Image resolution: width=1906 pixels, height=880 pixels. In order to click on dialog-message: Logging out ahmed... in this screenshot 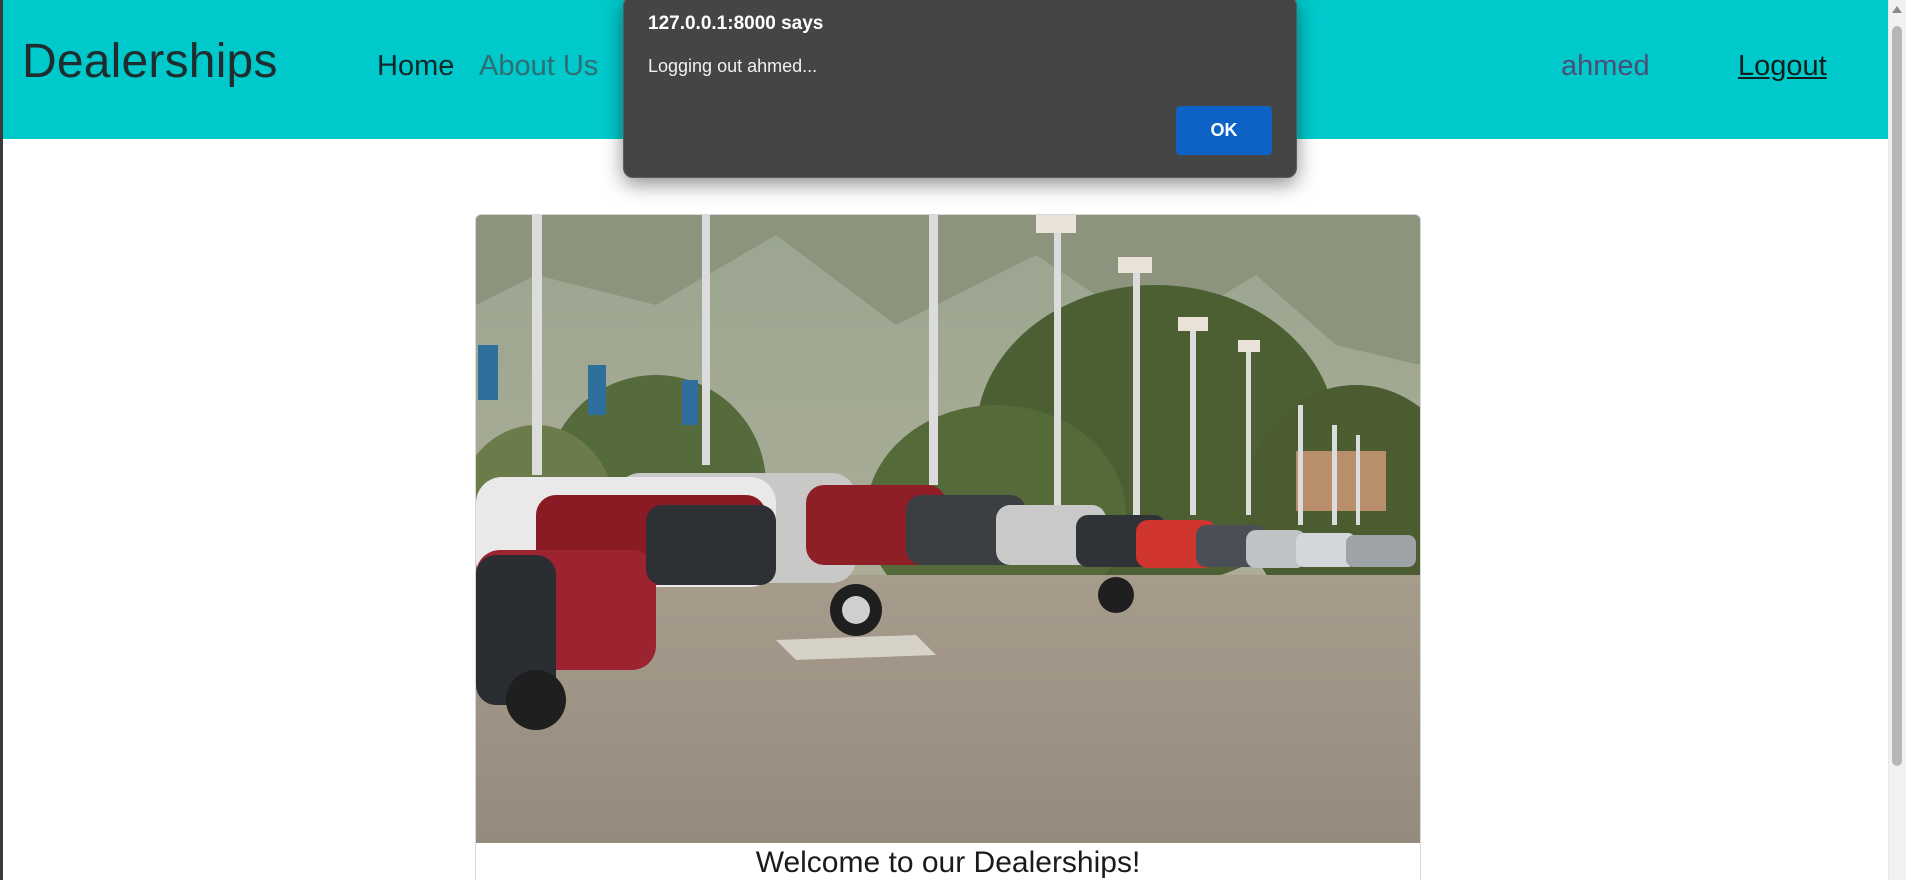, I will do `click(733, 66)`.